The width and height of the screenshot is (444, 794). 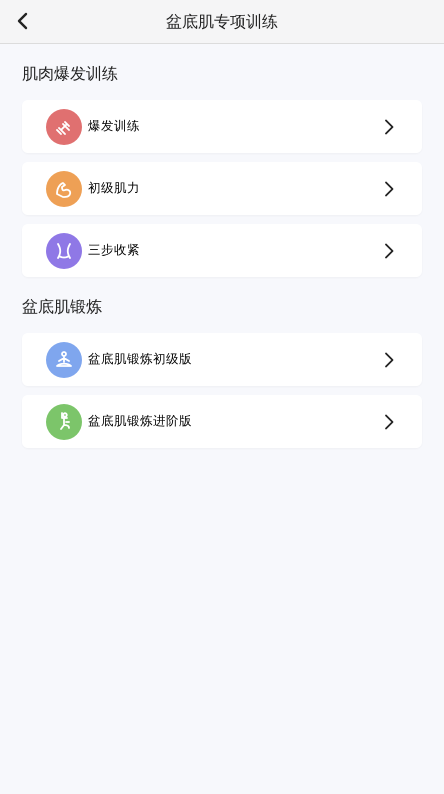 I want to click on list-item: 三步收紧, so click(x=222, y=250).